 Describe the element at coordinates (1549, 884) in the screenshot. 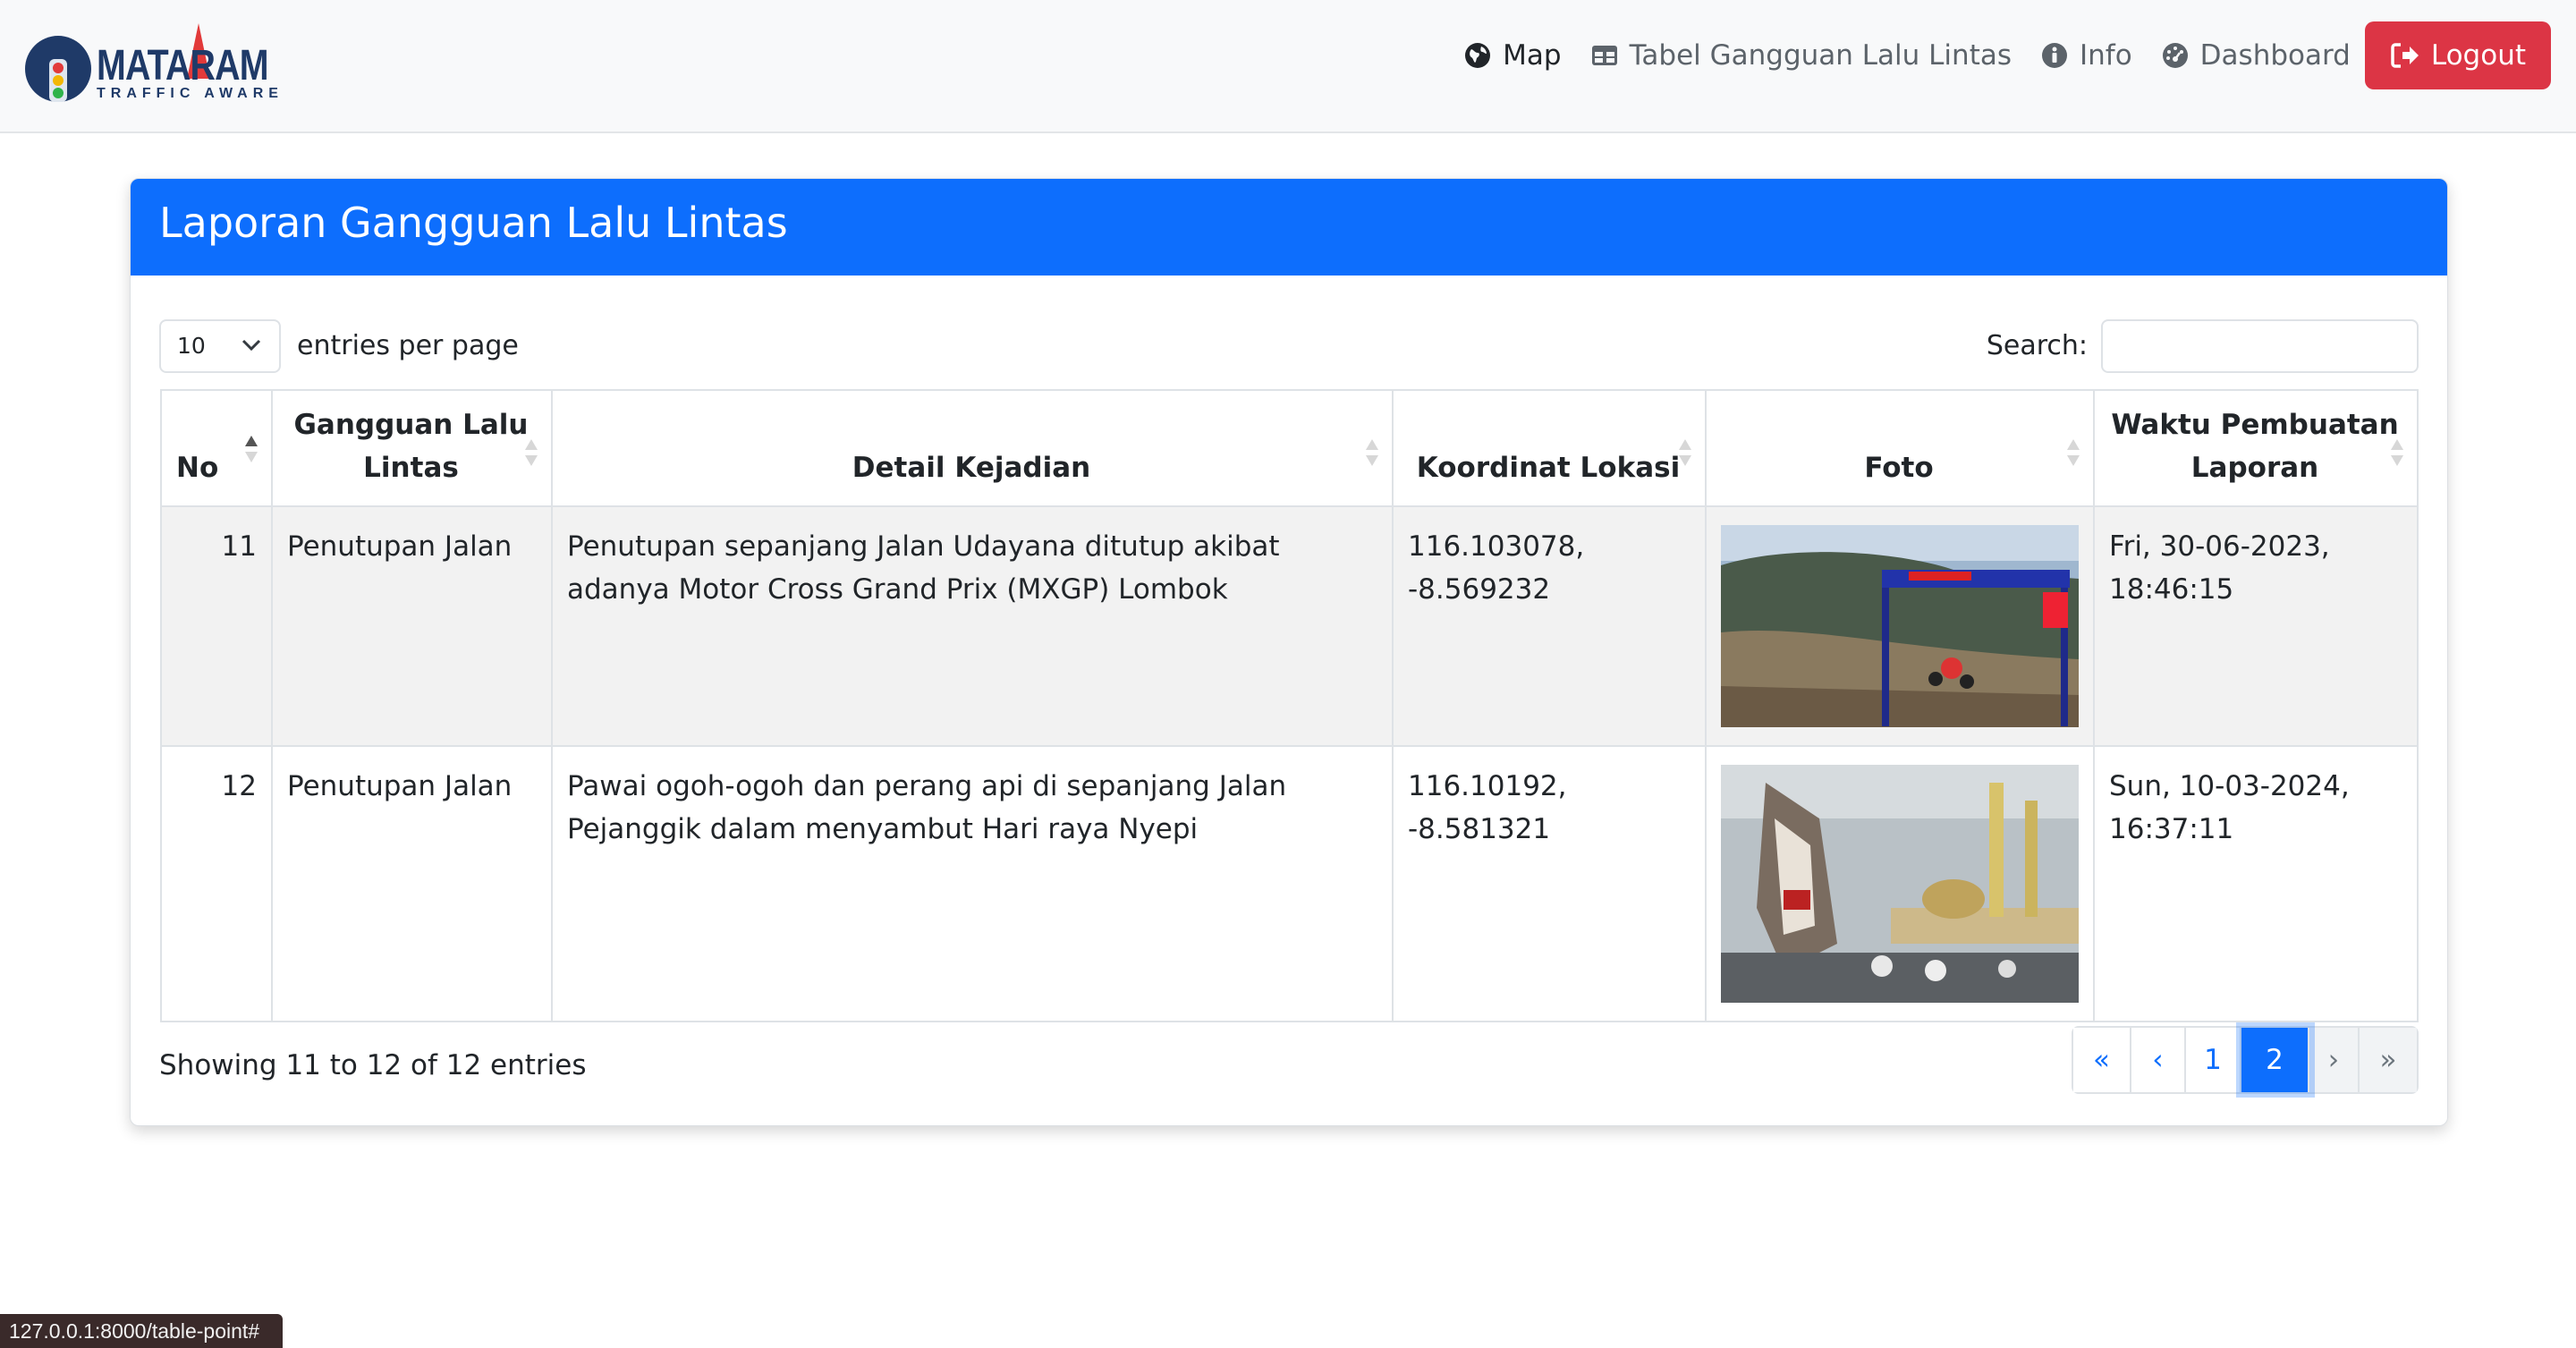

I see `cell-koordinat: 116.10192, -8.581321` at that location.